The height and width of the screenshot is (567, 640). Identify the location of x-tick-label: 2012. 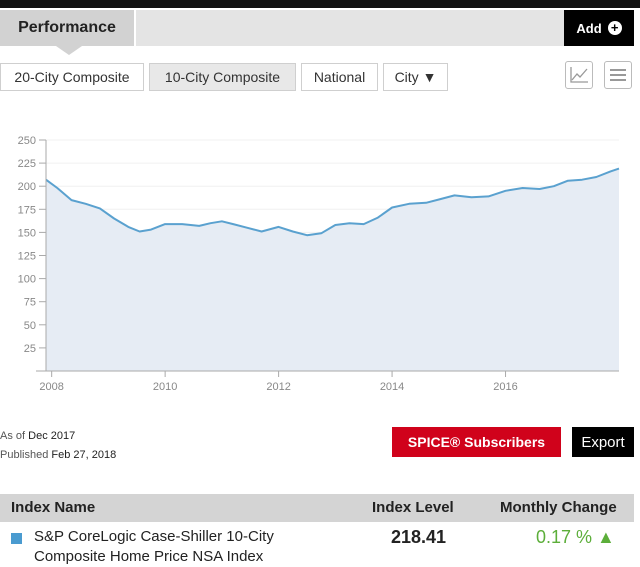
(278, 387).